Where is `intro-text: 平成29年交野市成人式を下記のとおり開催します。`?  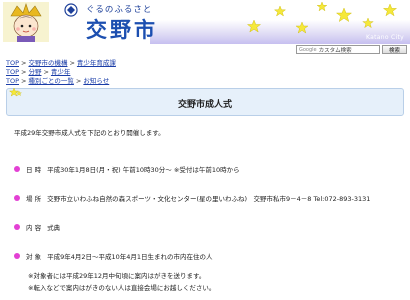
intro-text: 平成29年交野市成人式を下記のとおり開催します。 is located at coordinates (89, 133).